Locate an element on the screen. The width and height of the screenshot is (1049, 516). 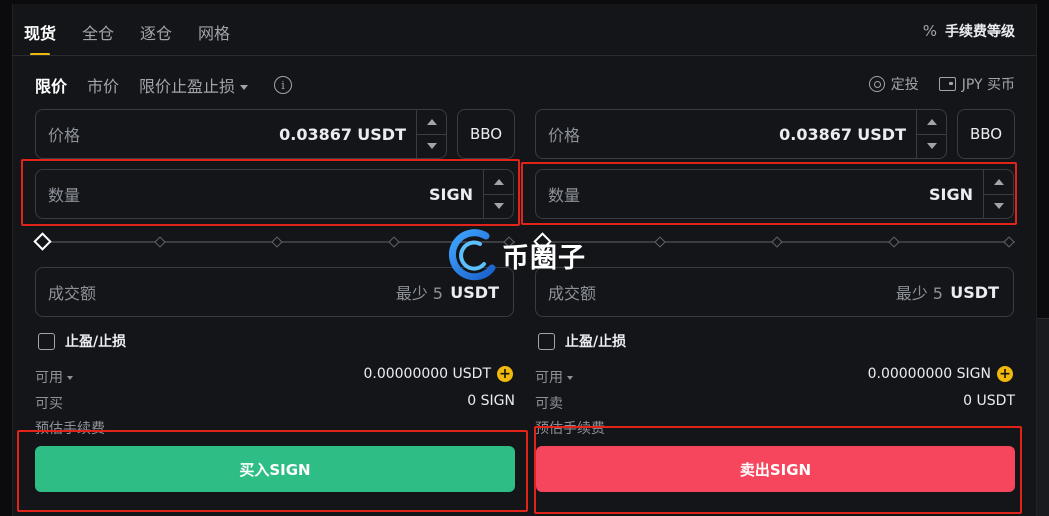
sell-total-unit: USDT is located at coordinates (974, 292).